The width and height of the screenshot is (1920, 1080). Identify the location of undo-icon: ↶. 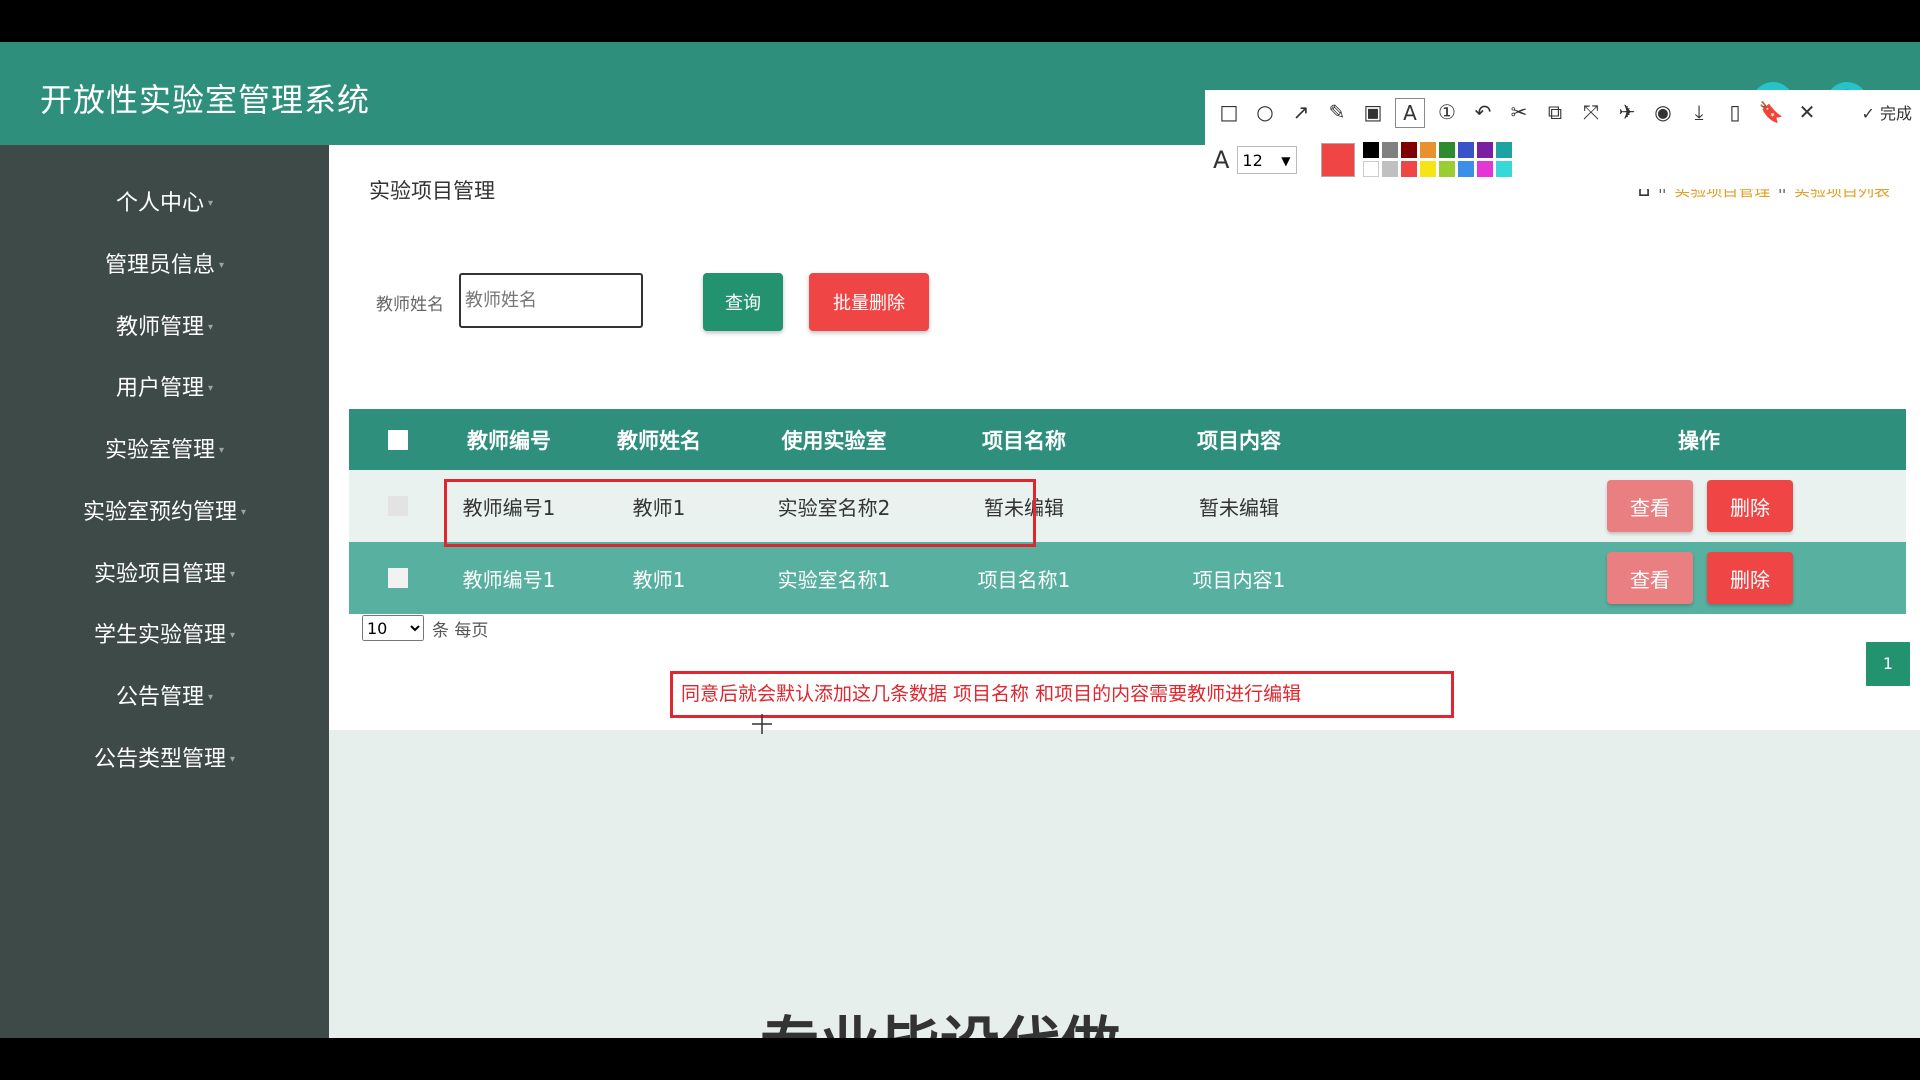
(1483, 112).